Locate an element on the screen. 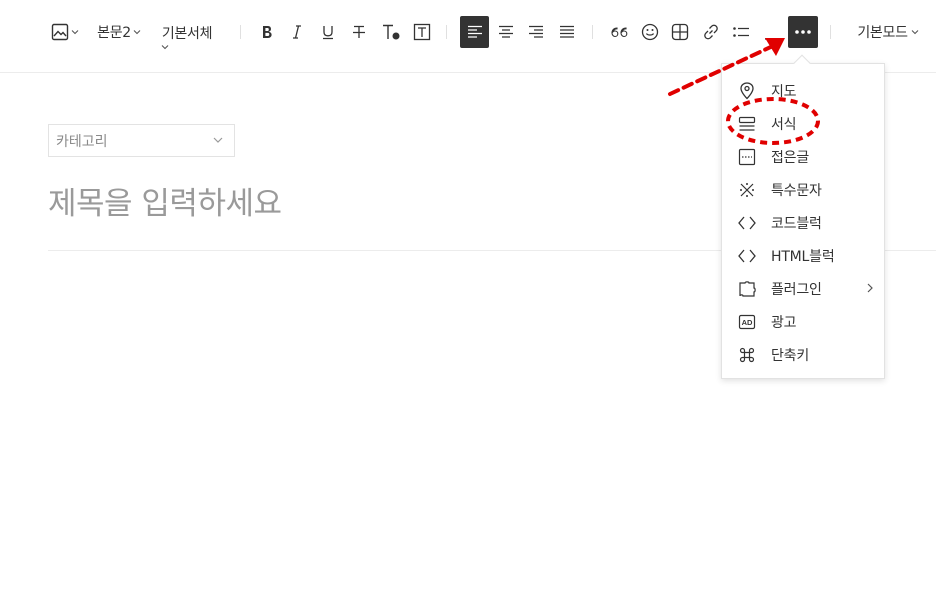 The width and height of the screenshot is (936, 604). horizontal-line-icon is located at coordinates (773, 39).